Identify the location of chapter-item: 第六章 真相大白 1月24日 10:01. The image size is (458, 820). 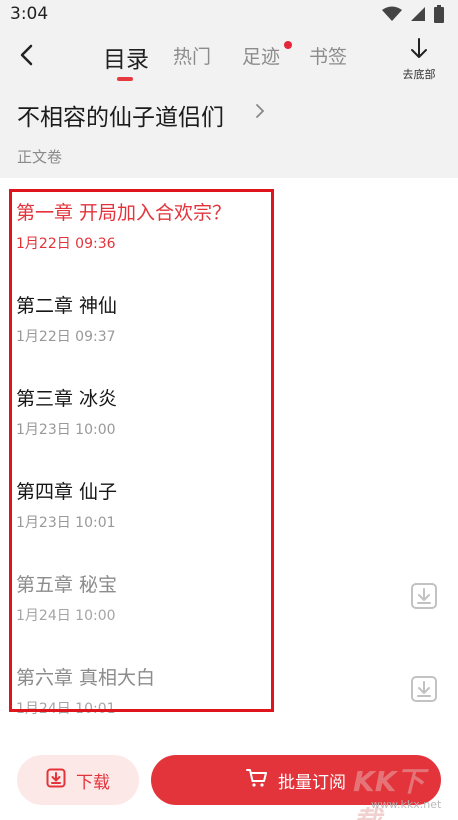
(229, 689).